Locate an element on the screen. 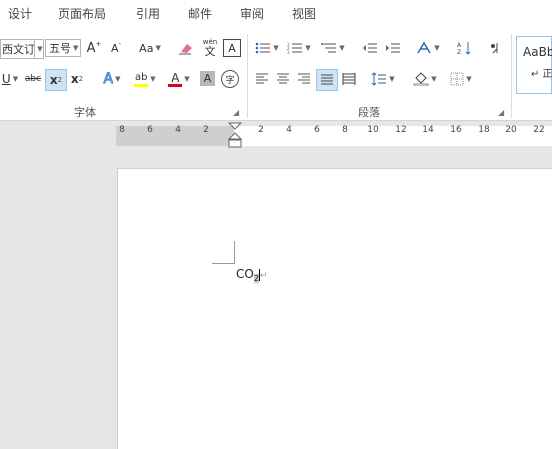 This screenshot has height=449, width=552. multilevel-list-button: ▼ is located at coordinates (333, 48).